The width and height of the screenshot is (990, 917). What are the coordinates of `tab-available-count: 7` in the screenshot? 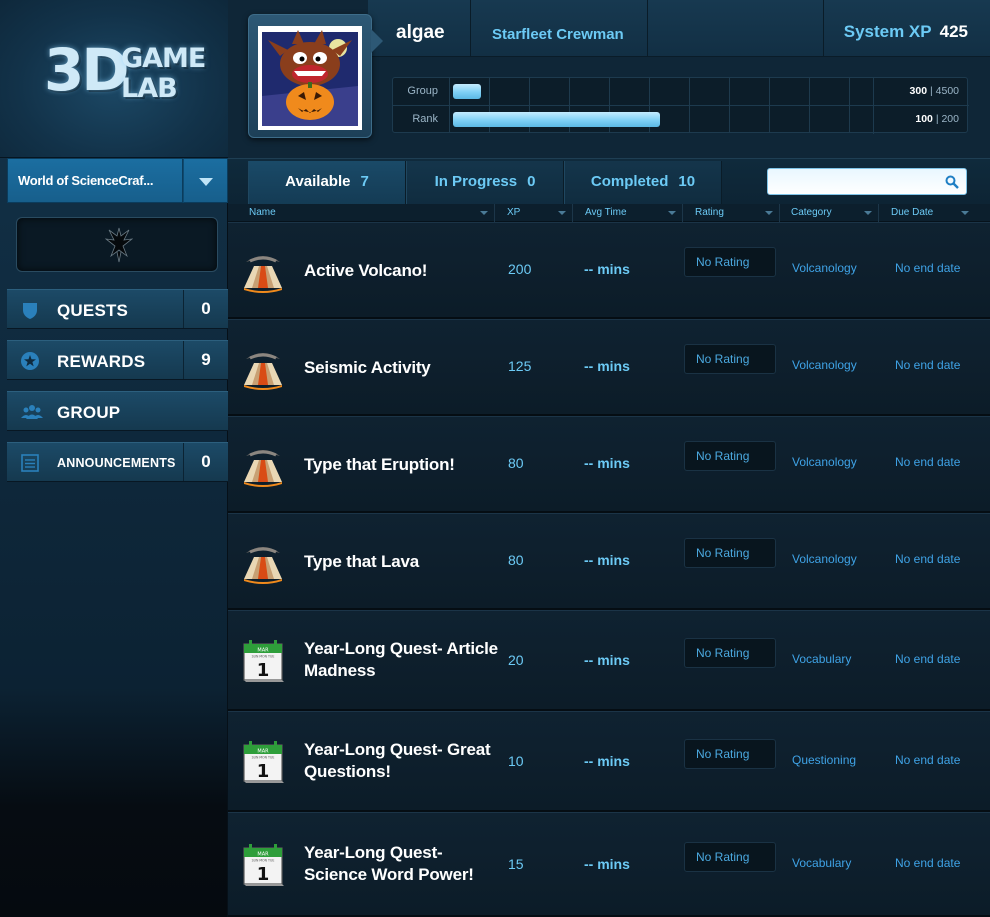 It's located at (364, 181).